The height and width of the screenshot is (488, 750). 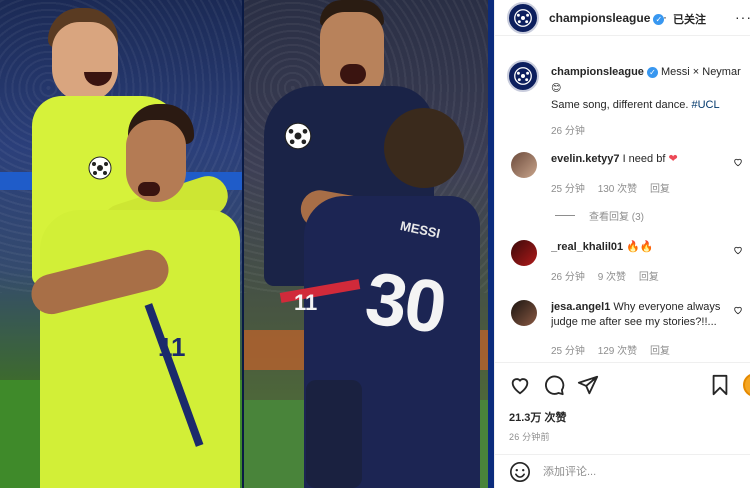 What do you see at coordinates (599, 18) in the screenshot?
I see `account-name-text: championsleague` at bounding box center [599, 18].